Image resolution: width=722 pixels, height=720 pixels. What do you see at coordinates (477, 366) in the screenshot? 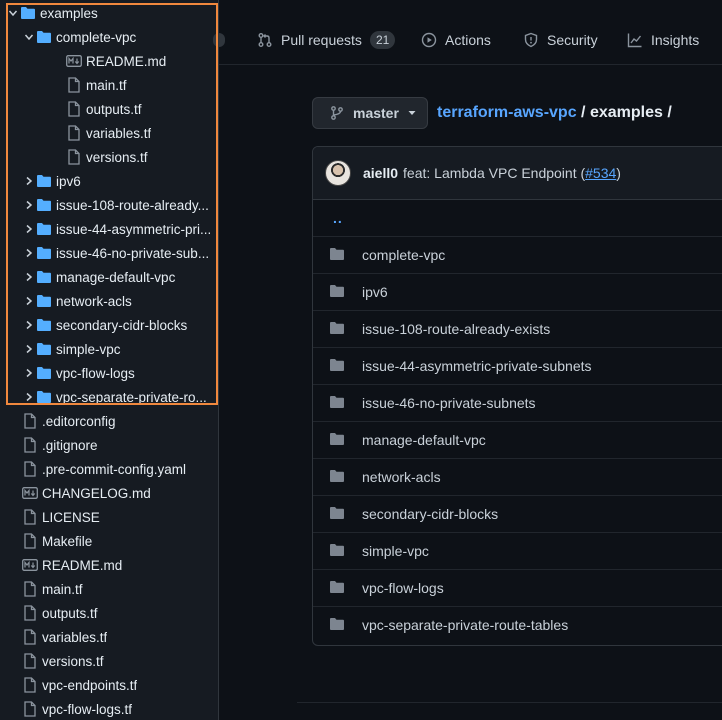
I see `directory-link: issue-44-asymmetric-private-subnets` at bounding box center [477, 366].